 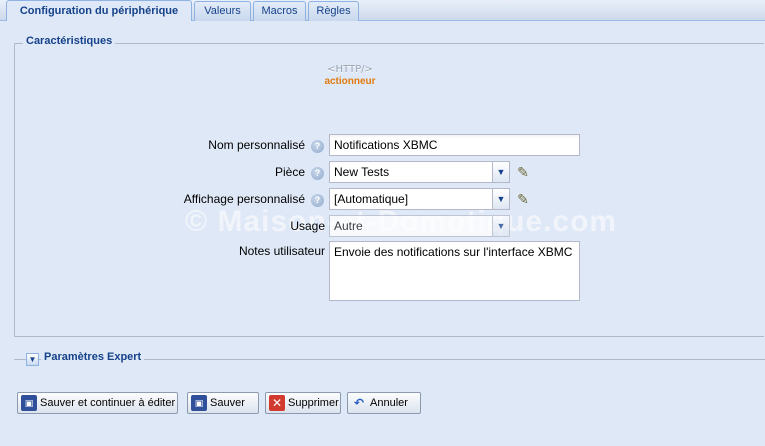 What do you see at coordinates (93, 357) in the screenshot?
I see `expert-settings-toggle: Paramètres Expert` at bounding box center [93, 357].